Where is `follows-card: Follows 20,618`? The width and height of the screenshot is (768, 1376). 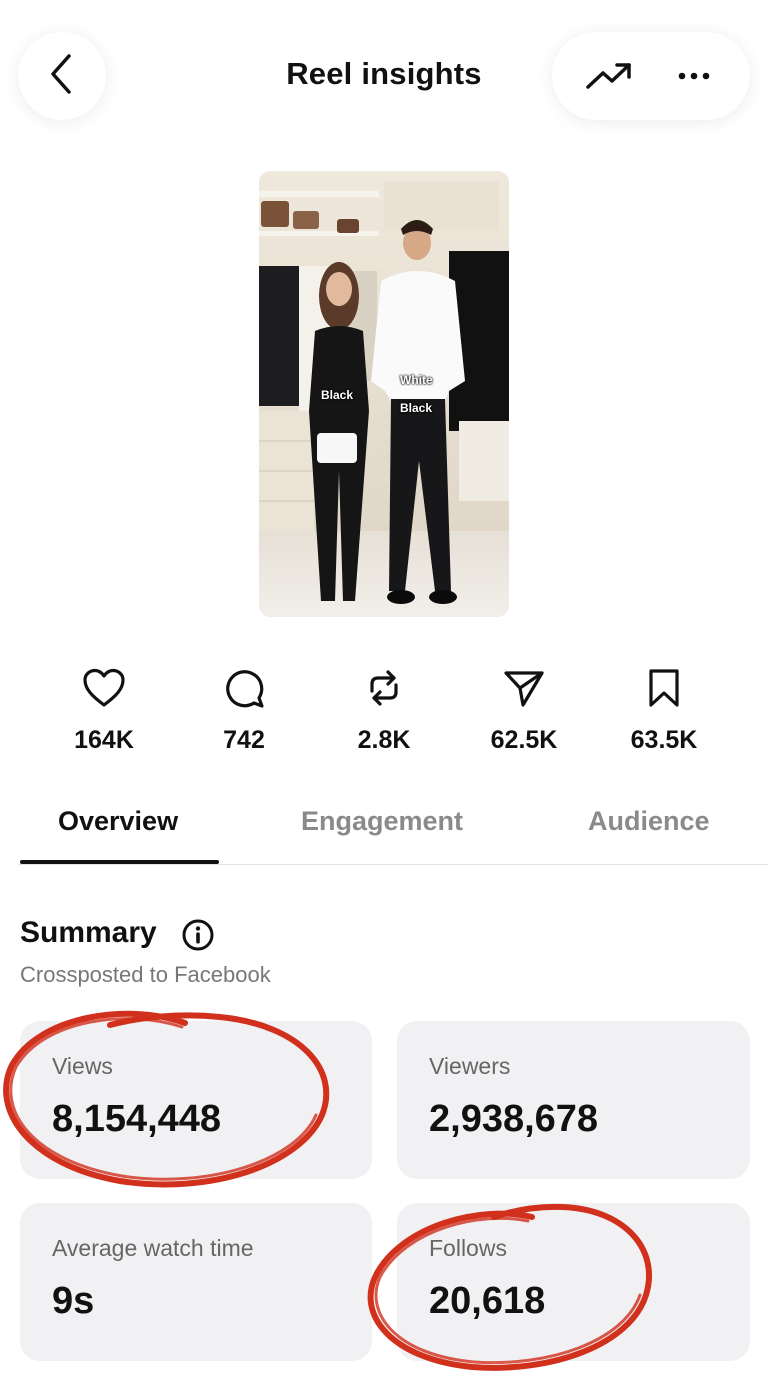
follows-card: Follows 20,618 is located at coordinates (573, 1282).